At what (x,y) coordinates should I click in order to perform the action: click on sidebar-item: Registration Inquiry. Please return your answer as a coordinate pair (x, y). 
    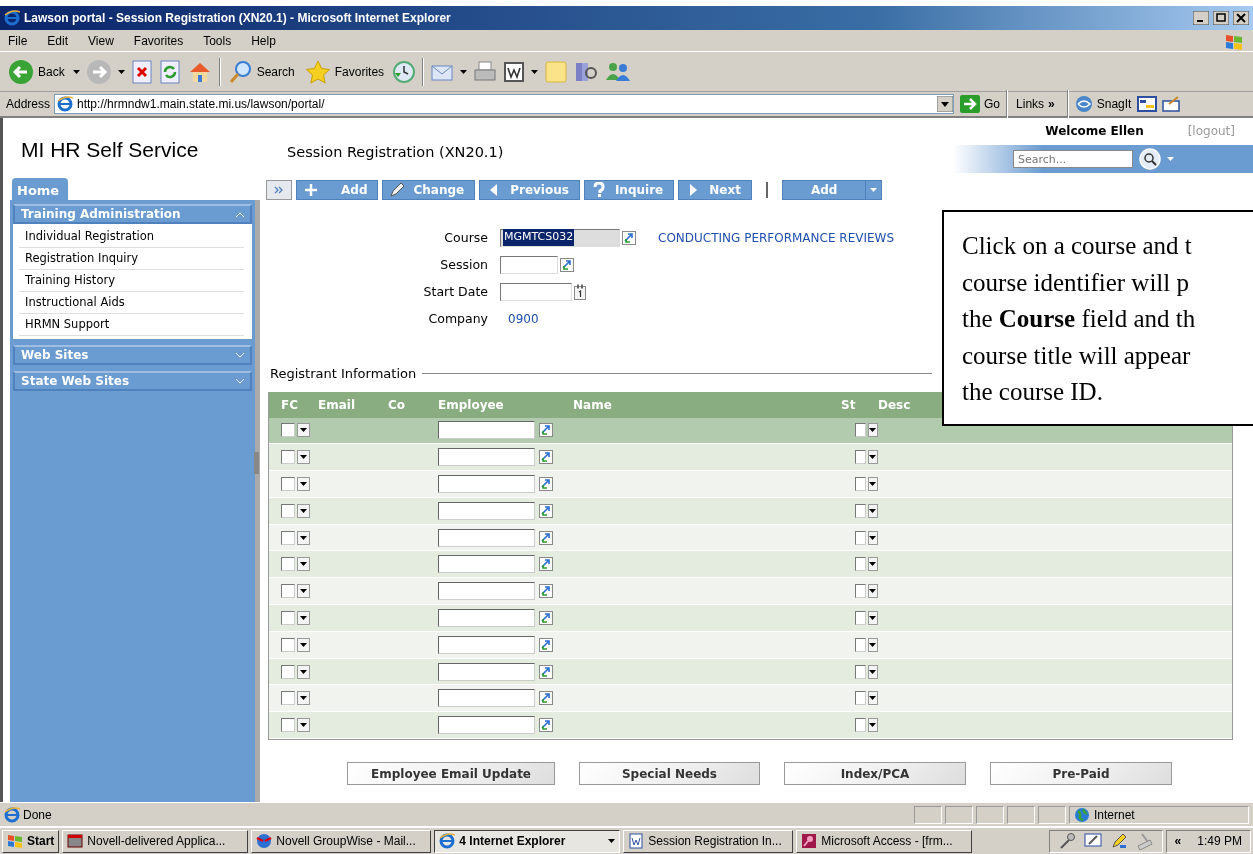
    Looking at the image, I should click on (131, 259).